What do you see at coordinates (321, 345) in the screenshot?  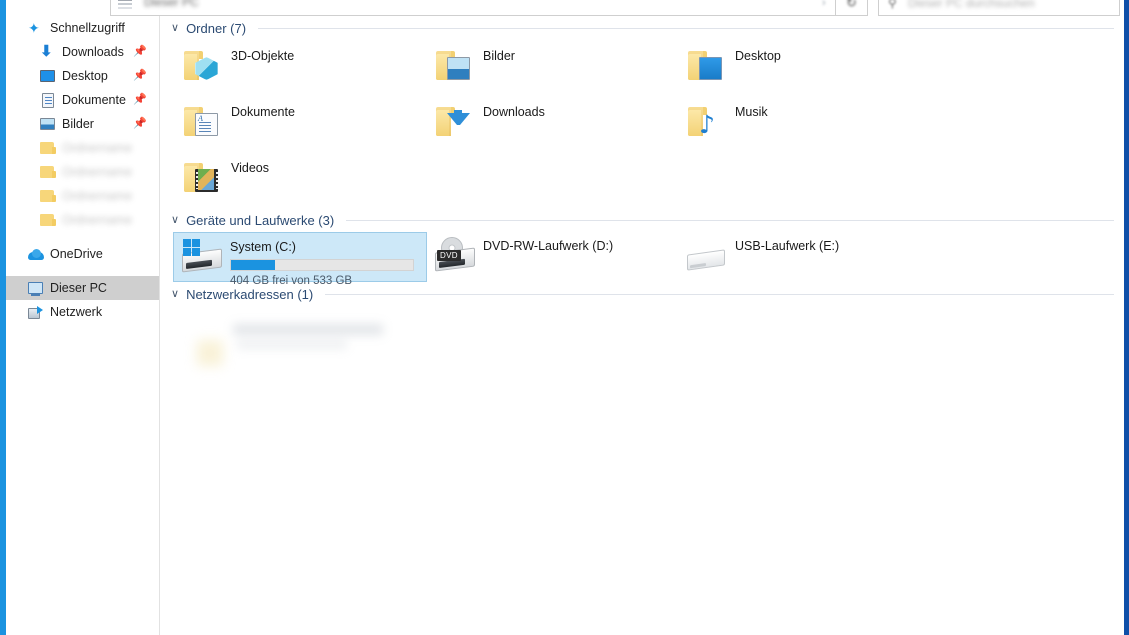 I see `network-location-item` at bounding box center [321, 345].